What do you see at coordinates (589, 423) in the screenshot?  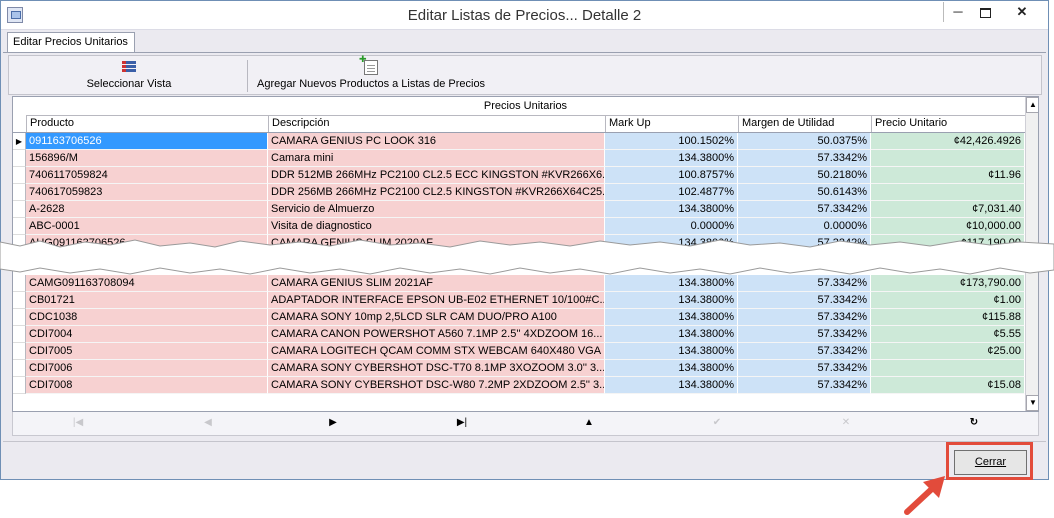 I see `nav-insert-icon: ▲` at bounding box center [589, 423].